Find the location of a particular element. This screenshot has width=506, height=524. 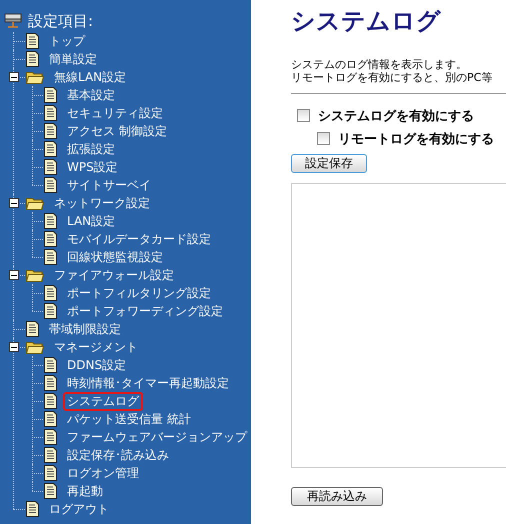

description-text: リモートログを有効にすると、別のPC等 is located at coordinates (392, 77).